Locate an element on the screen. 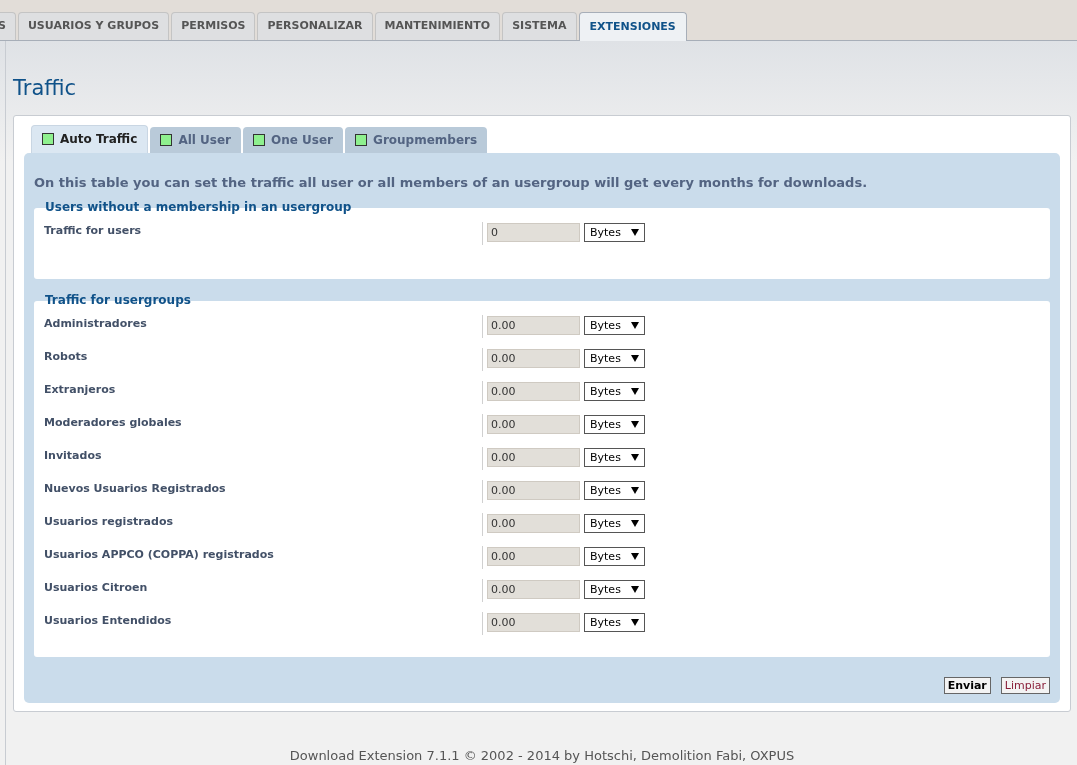 The width and height of the screenshot is (1077, 765). footer-text: Download Extension 7.1.1 © 2002 - 2014 by Hotschi, Demolition Fabi, OXPUS is located at coordinates (542, 755).